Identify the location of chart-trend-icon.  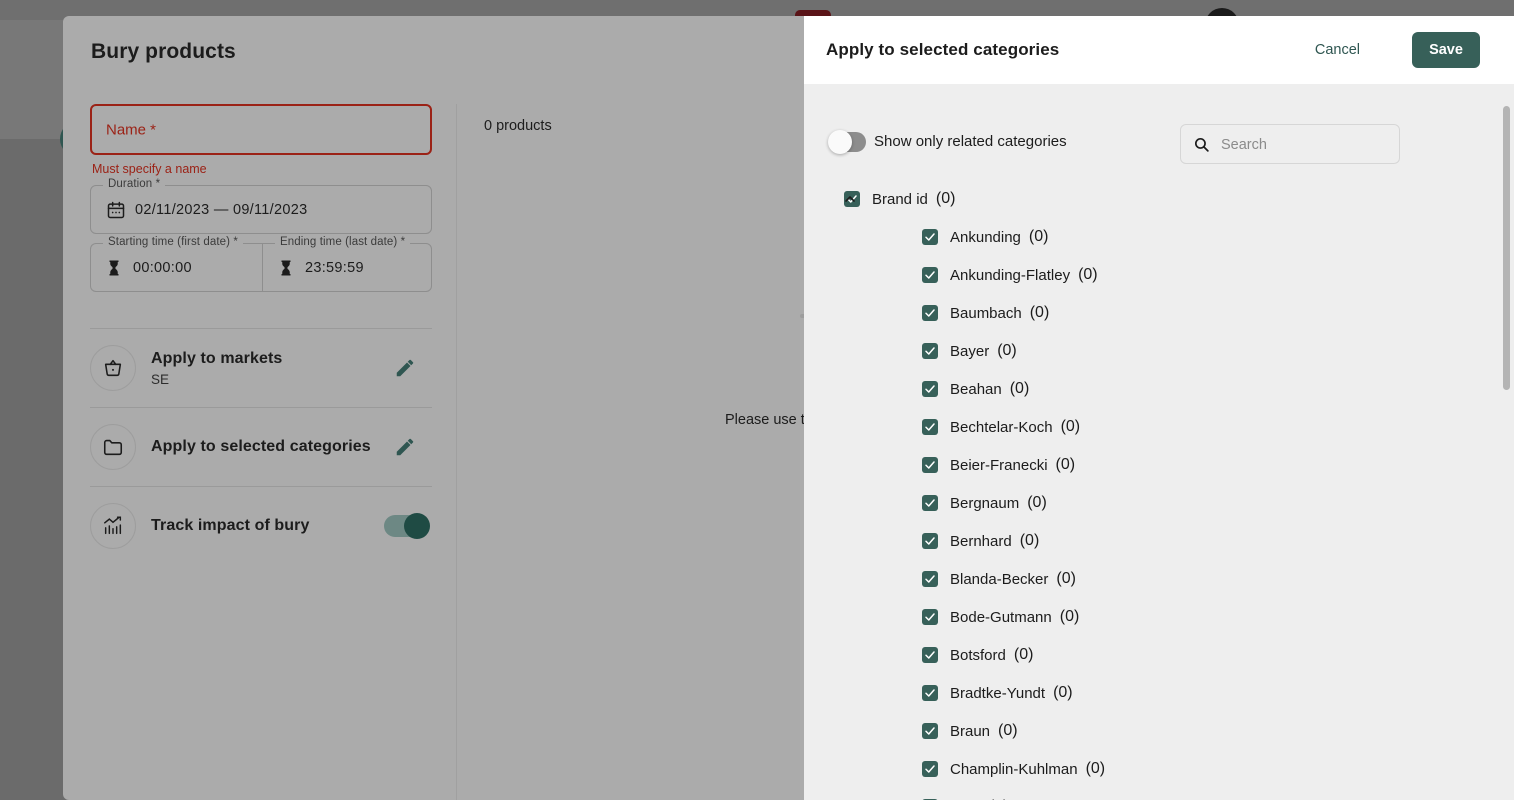
(113, 526).